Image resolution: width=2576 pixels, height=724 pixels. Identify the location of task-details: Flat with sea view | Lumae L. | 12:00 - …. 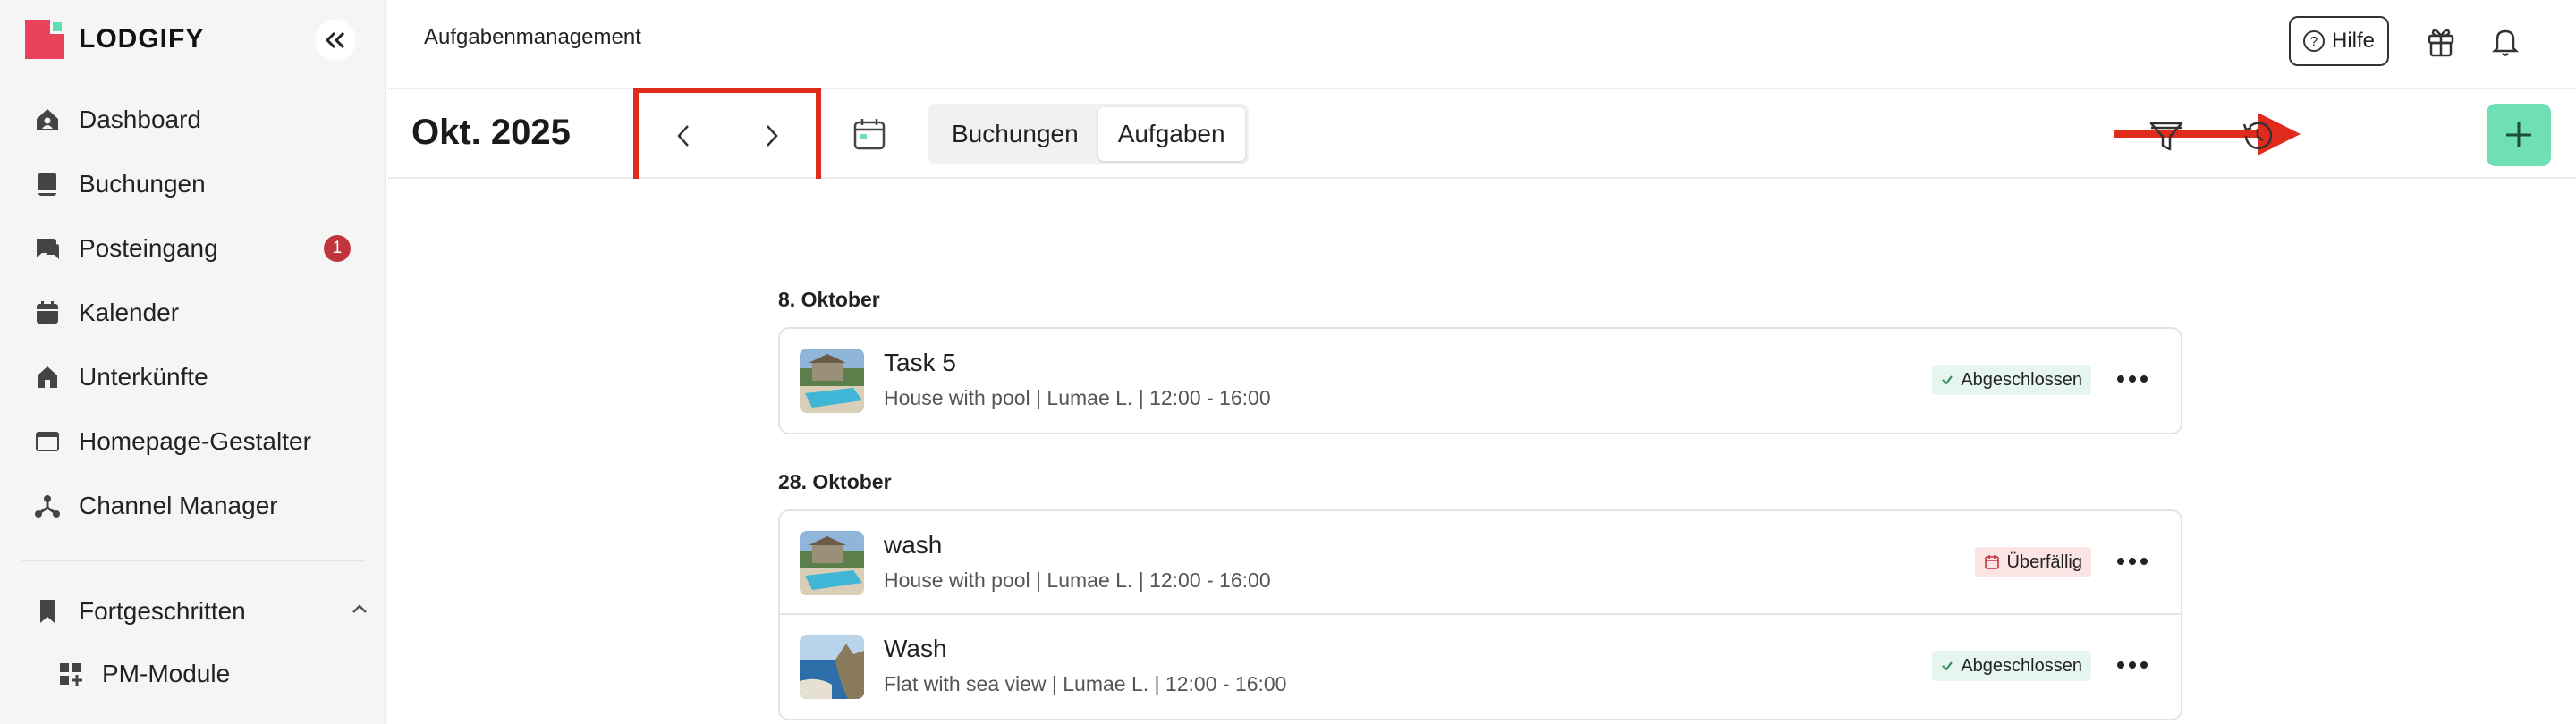
(1085, 683).